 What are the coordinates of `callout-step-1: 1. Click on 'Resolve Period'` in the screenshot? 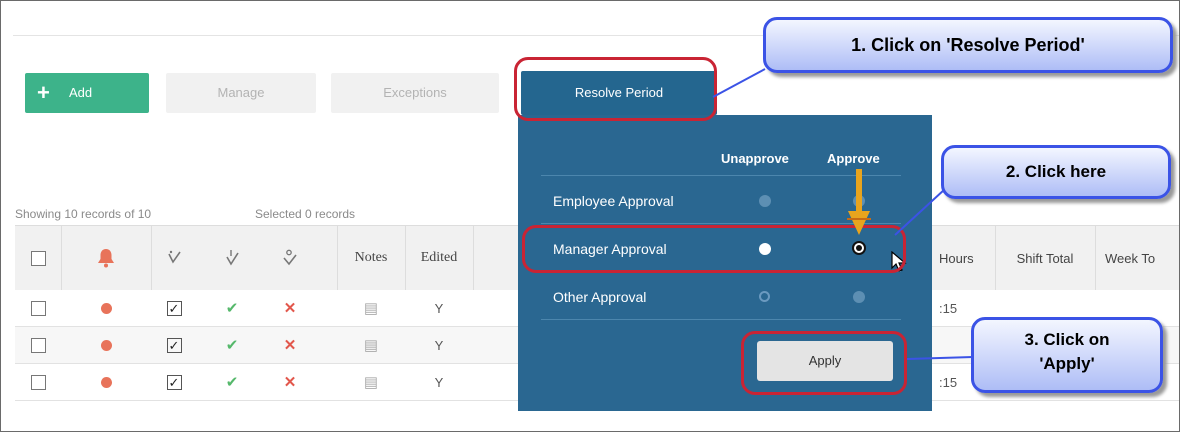 It's located at (968, 45).